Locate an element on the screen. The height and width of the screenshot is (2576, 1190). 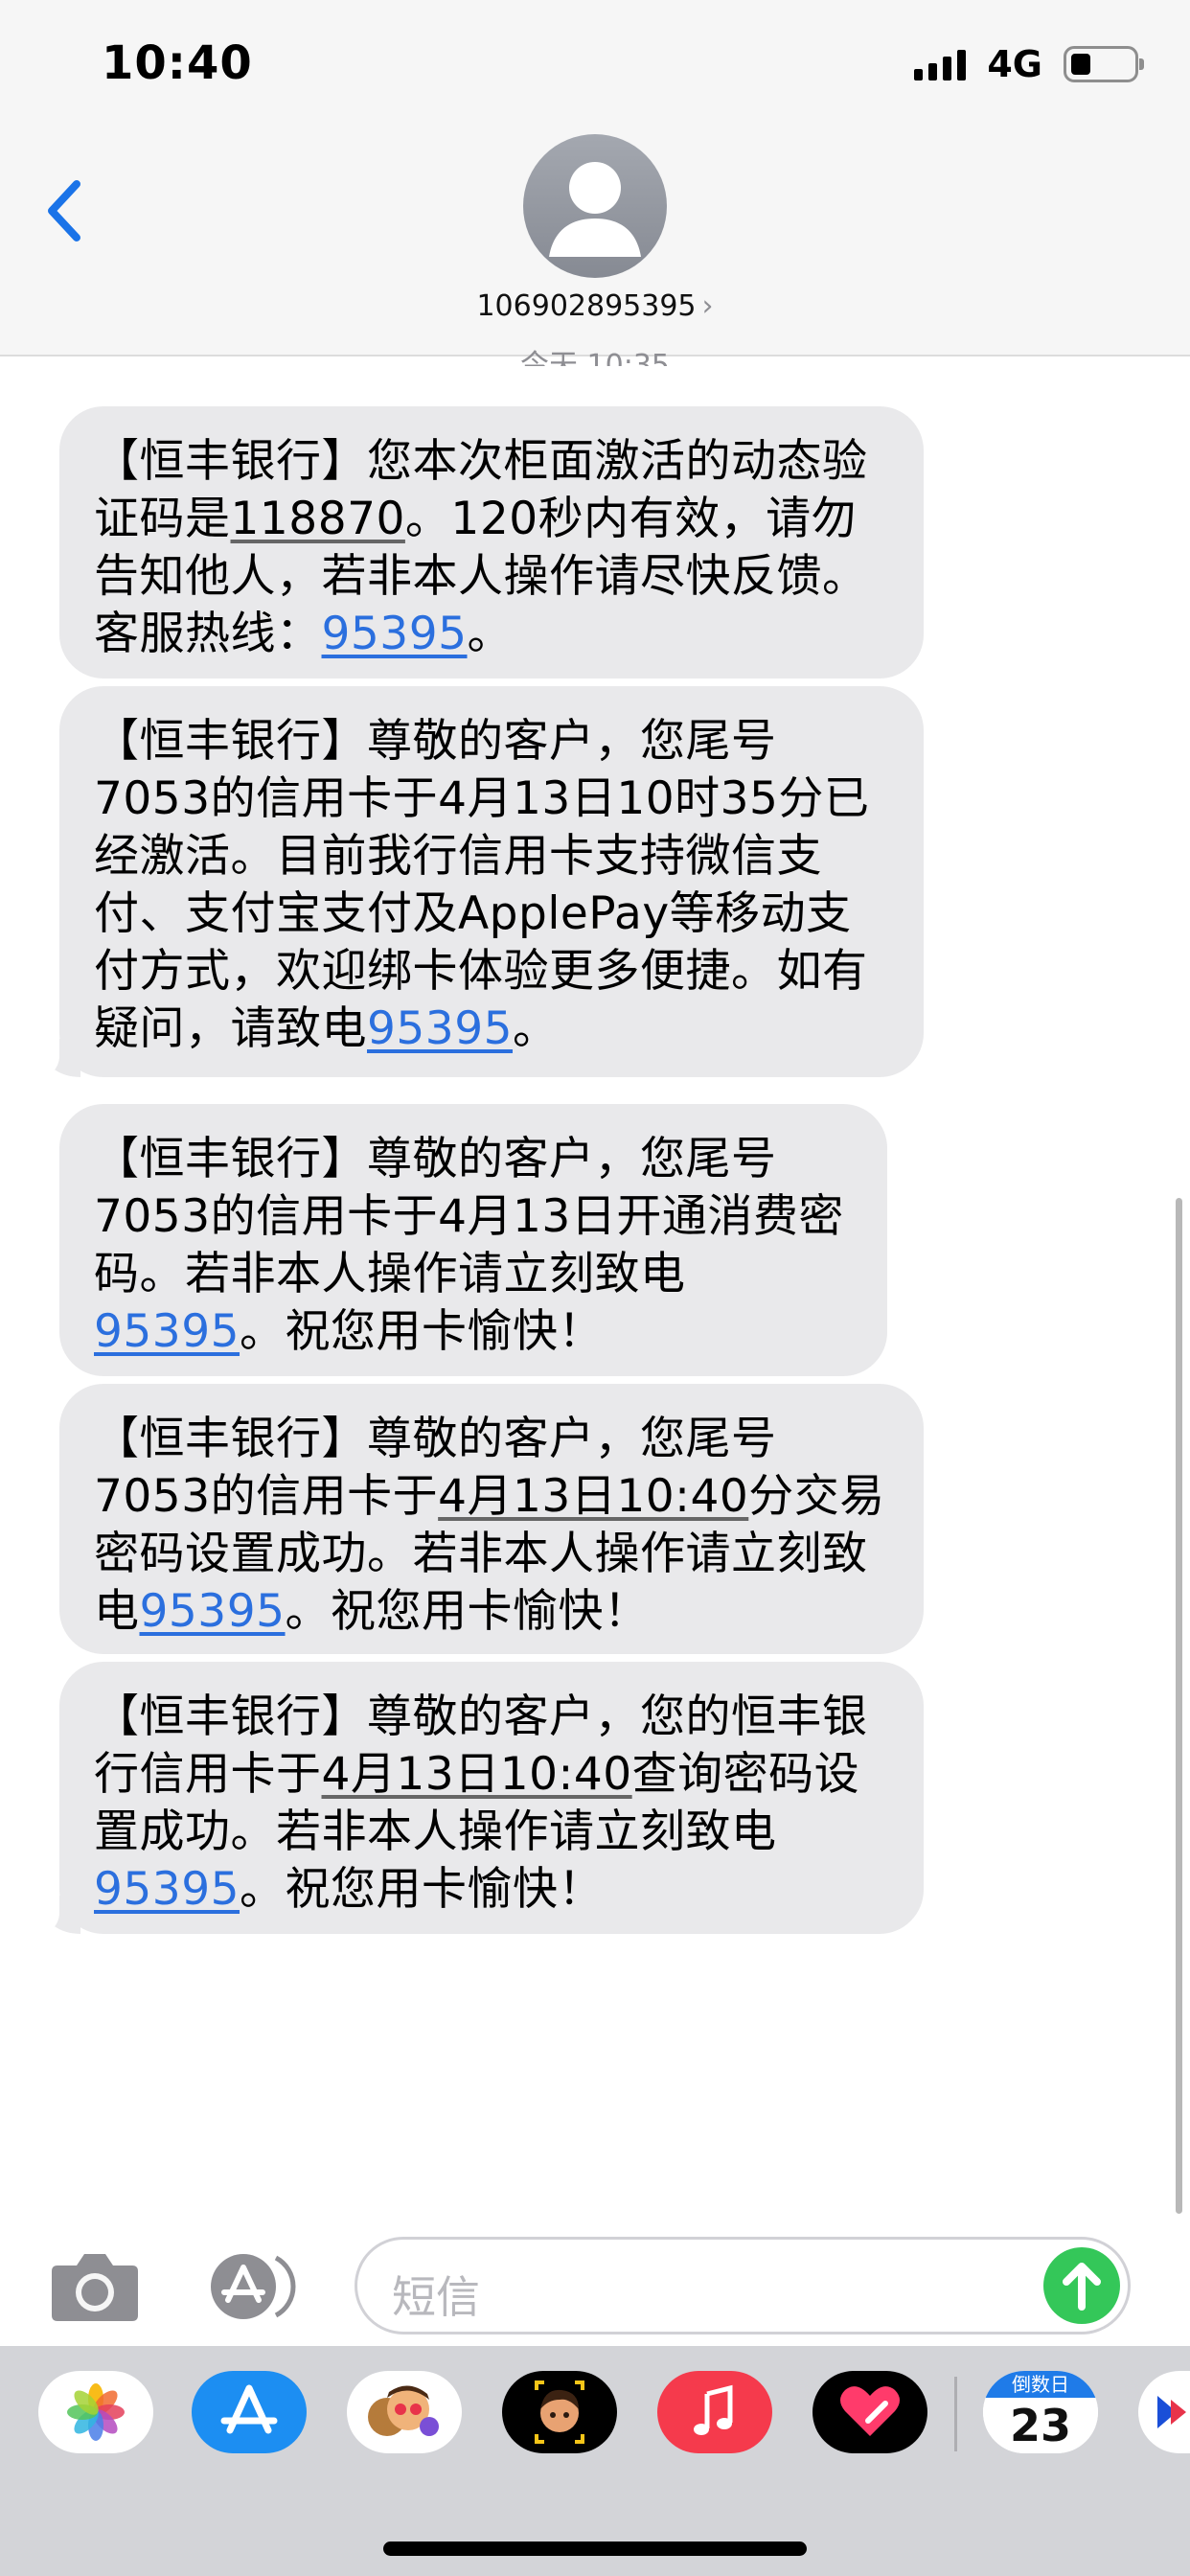
status-indicators: 4G is located at coordinates (1029, 64).